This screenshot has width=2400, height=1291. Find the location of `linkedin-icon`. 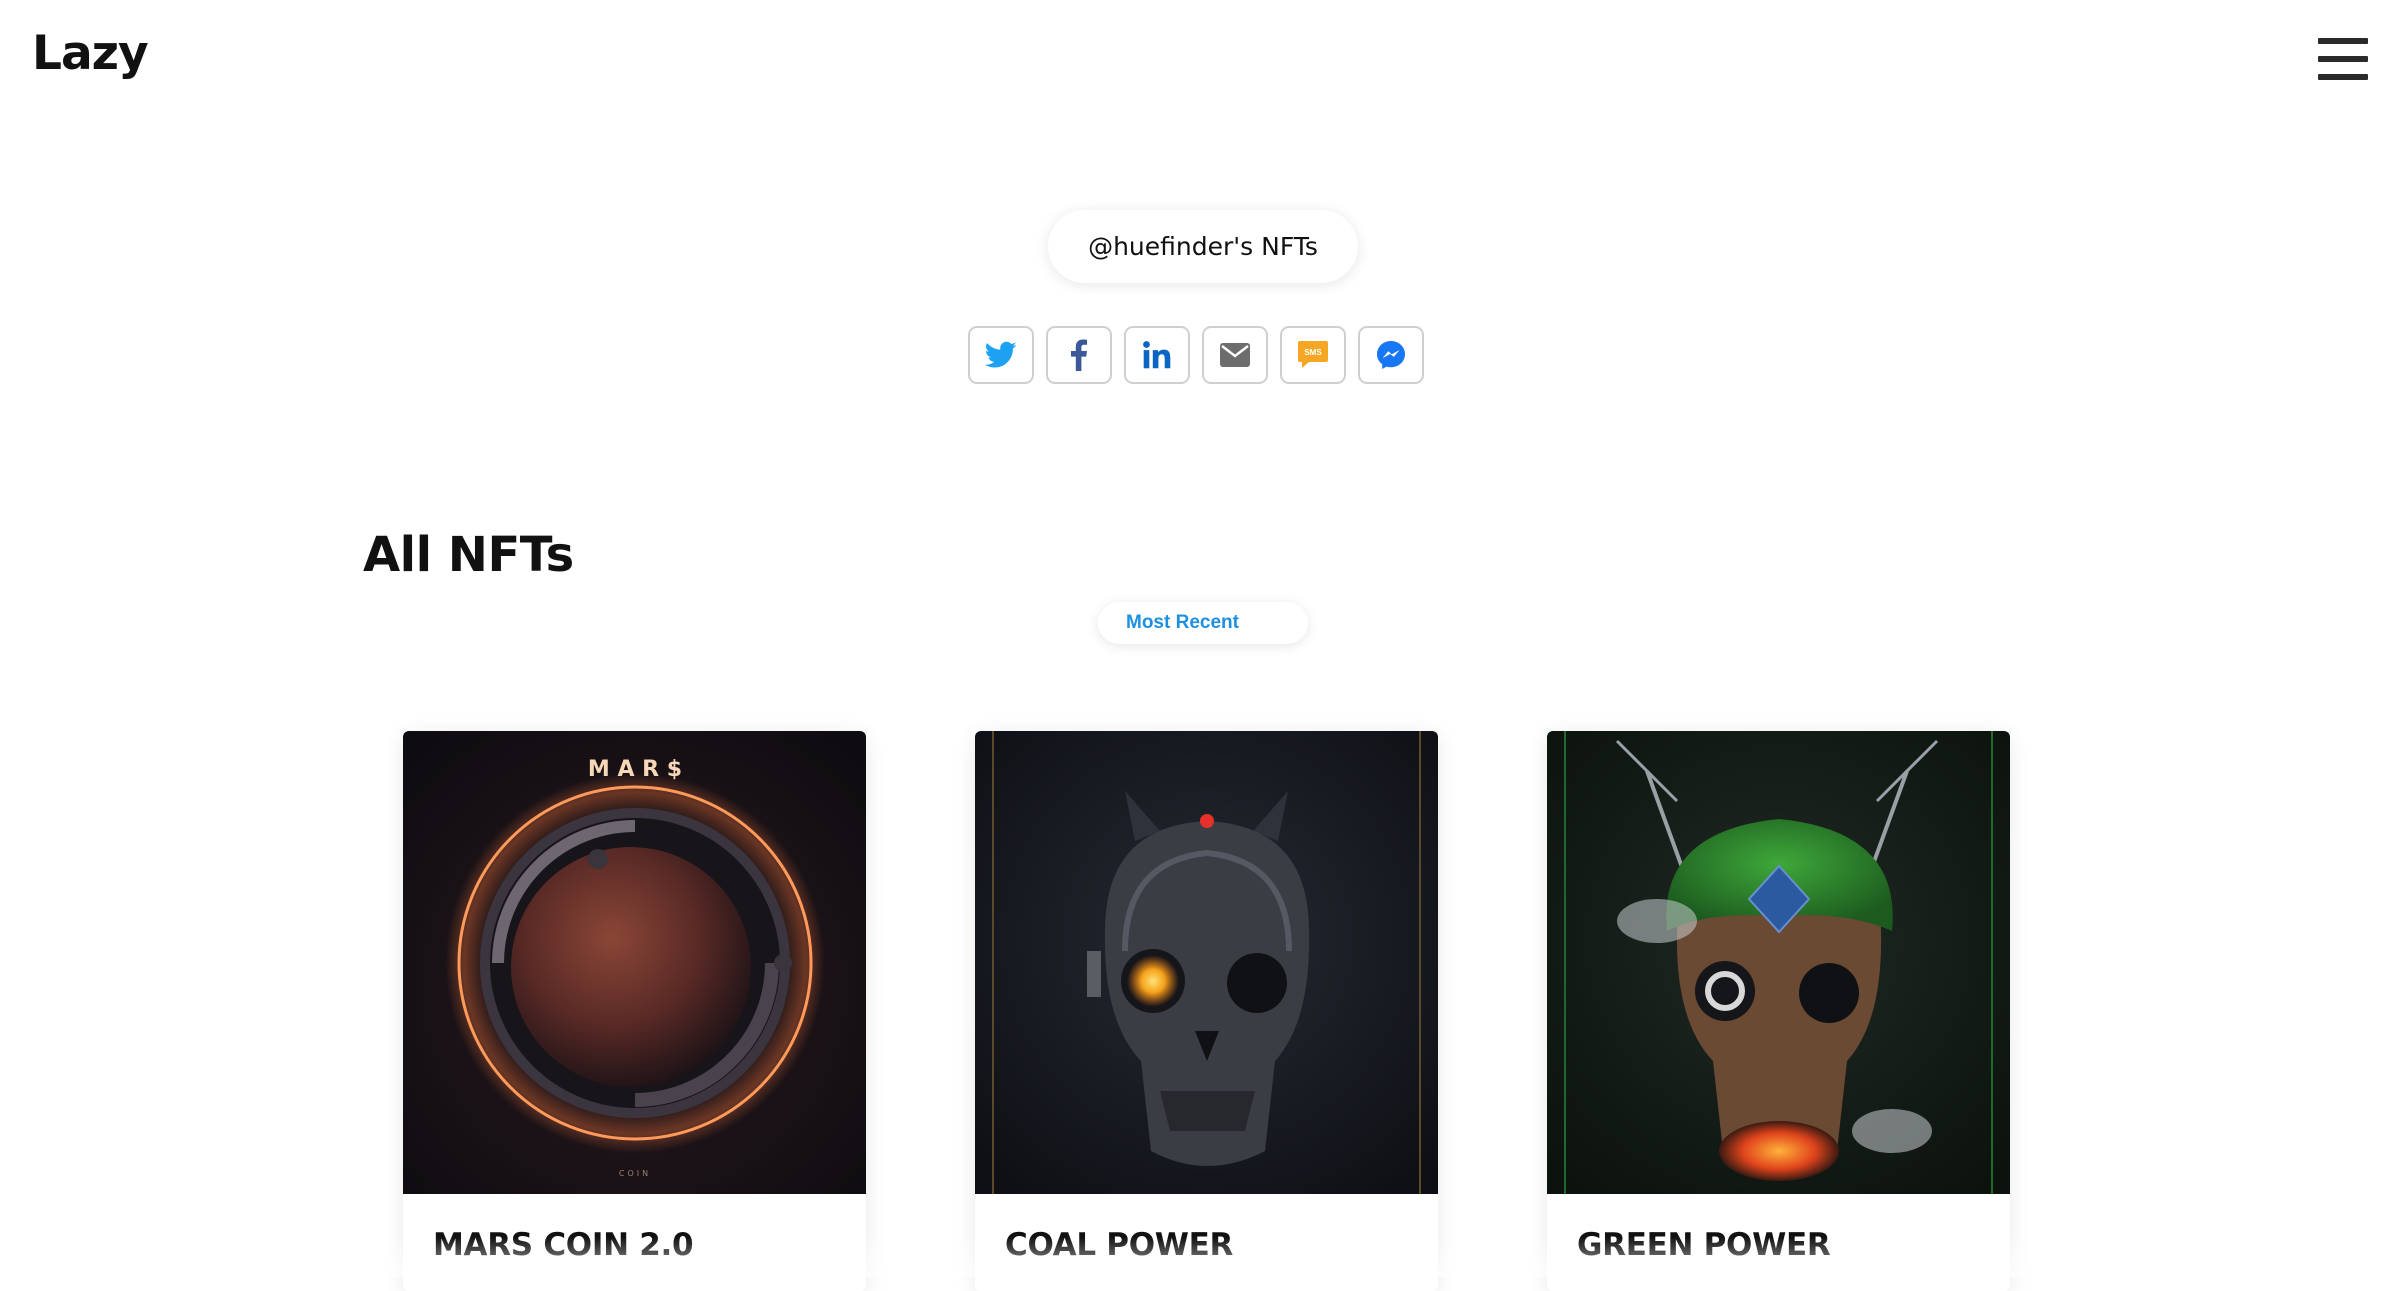

linkedin-icon is located at coordinates (1157, 355).